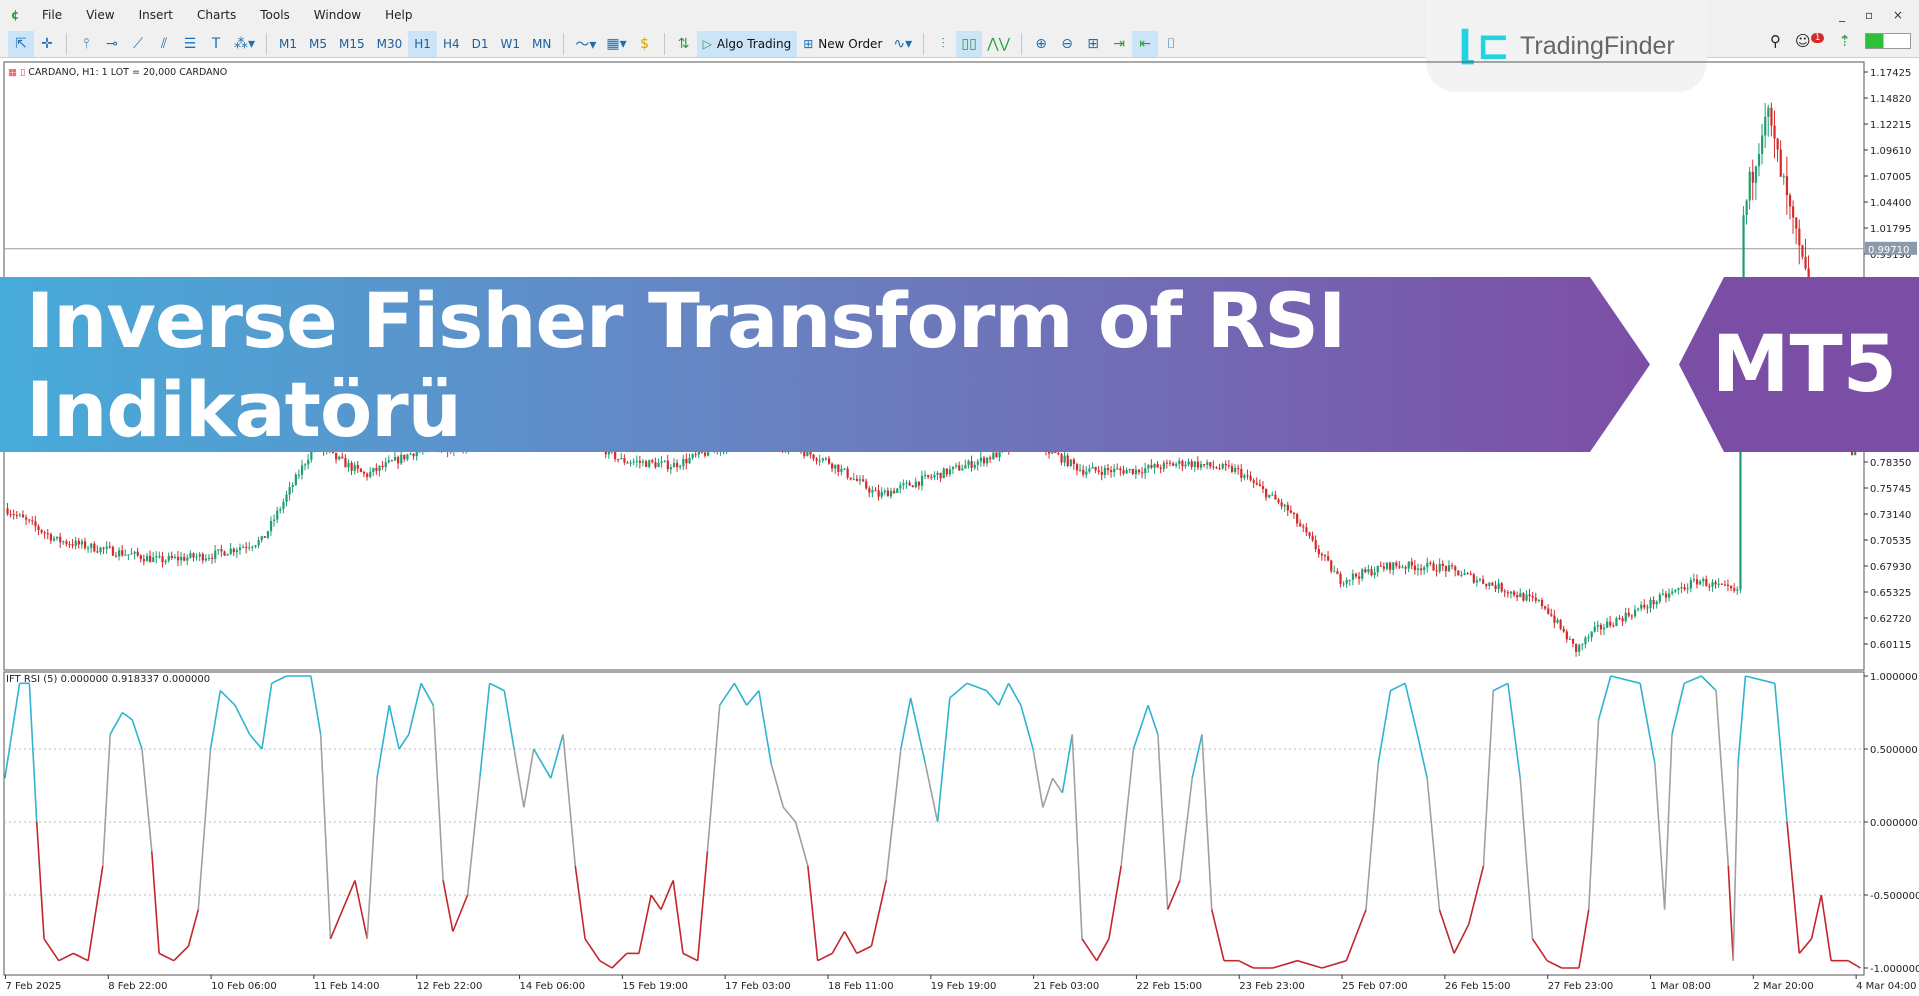 This screenshot has width=1919, height=996. I want to click on timeframe-m1: M1, so click(288, 44).